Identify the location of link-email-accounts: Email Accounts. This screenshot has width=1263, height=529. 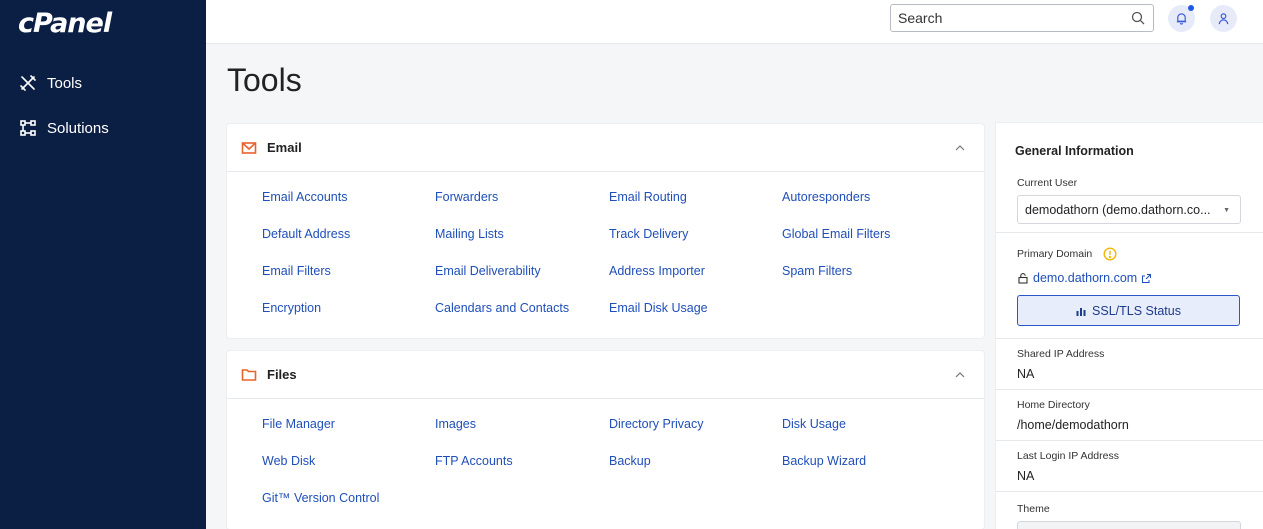
(304, 197).